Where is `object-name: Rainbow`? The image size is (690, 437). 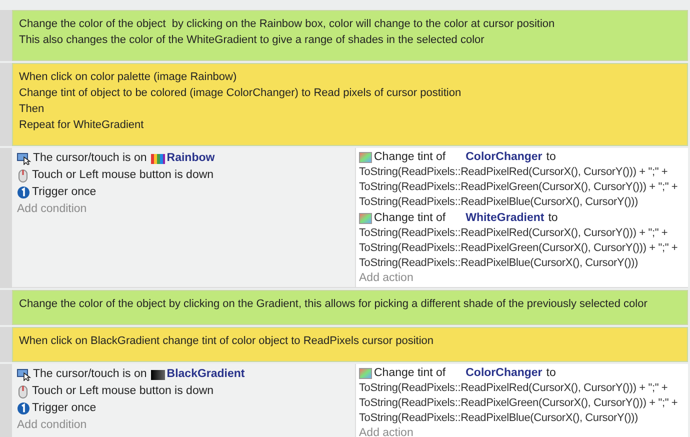
object-name: Rainbow is located at coordinates (190, 158).